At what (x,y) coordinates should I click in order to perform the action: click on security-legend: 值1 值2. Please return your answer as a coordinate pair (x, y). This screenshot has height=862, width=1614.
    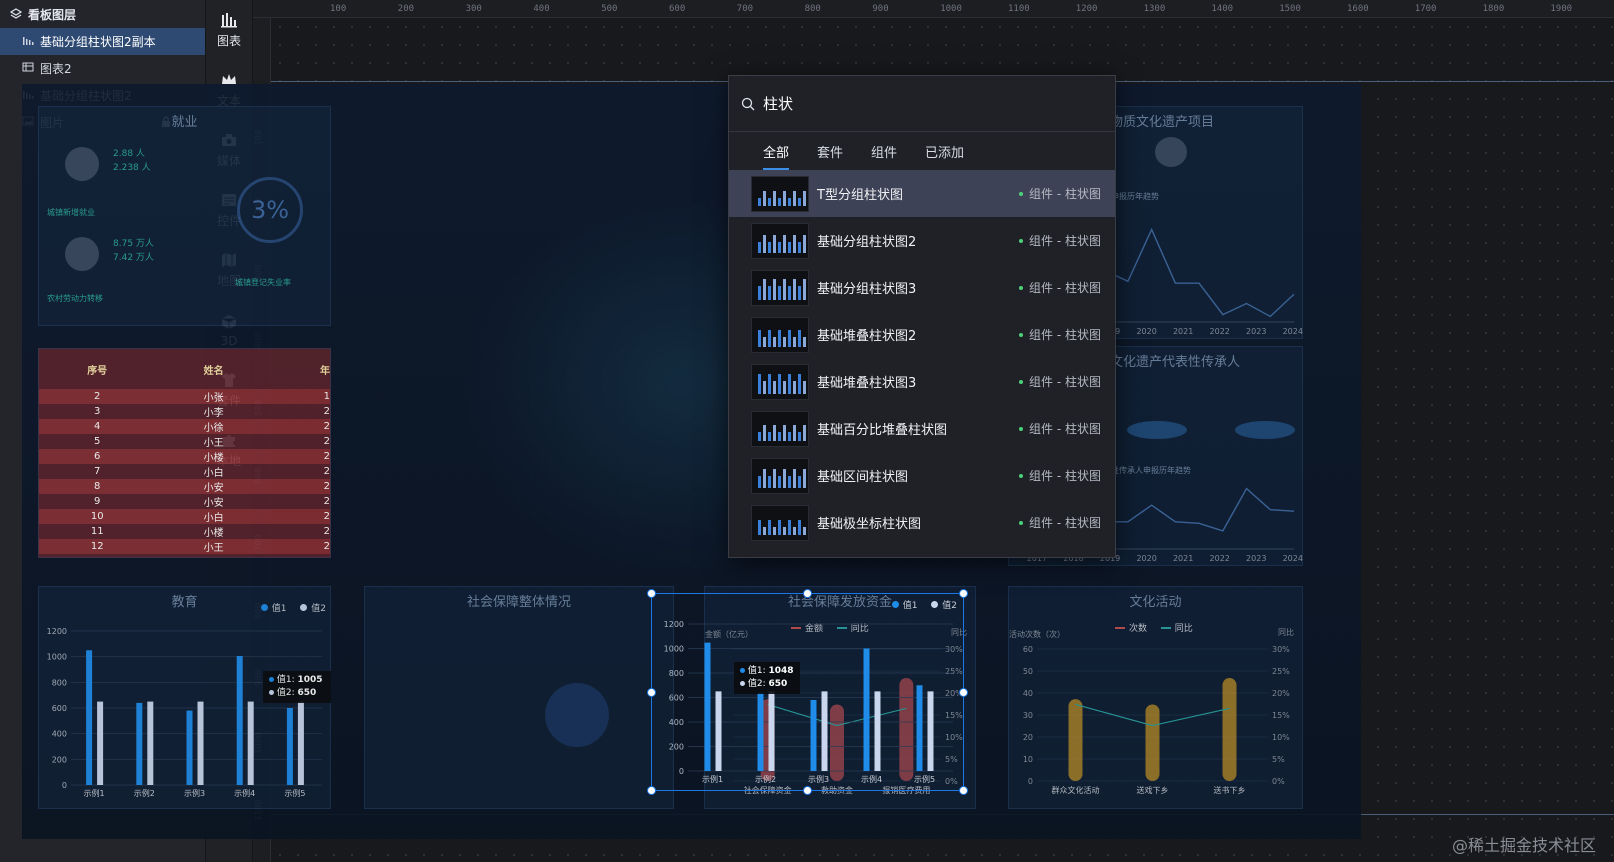
    Looking at the image, I should click on (924, 604).